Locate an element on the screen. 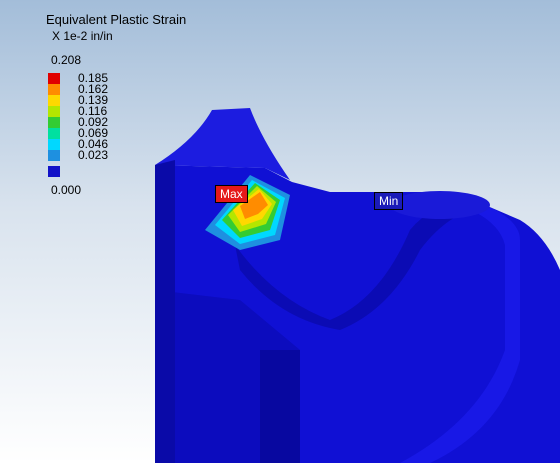 The width and height of the screenshot is (560, 463). legend-band: 0.023 is located at coordinates (113, 155).